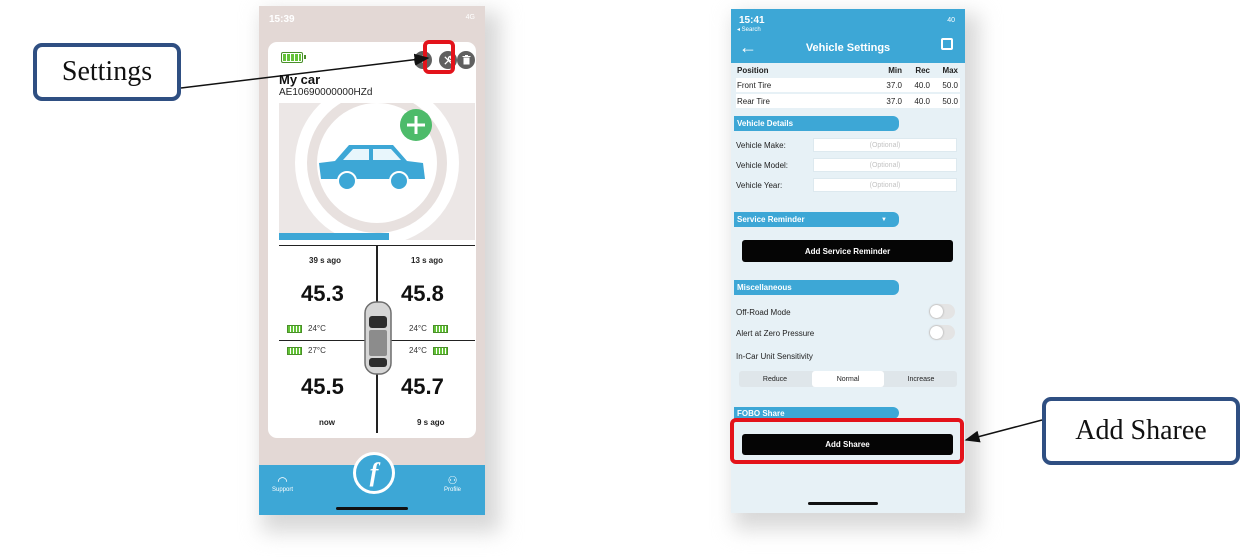 This screenshot has width=1257, height=557. Describe the element at coordinates (326, 92) in the screenshot. I see `vehicle-id: AE10690000000HZd` at that location.